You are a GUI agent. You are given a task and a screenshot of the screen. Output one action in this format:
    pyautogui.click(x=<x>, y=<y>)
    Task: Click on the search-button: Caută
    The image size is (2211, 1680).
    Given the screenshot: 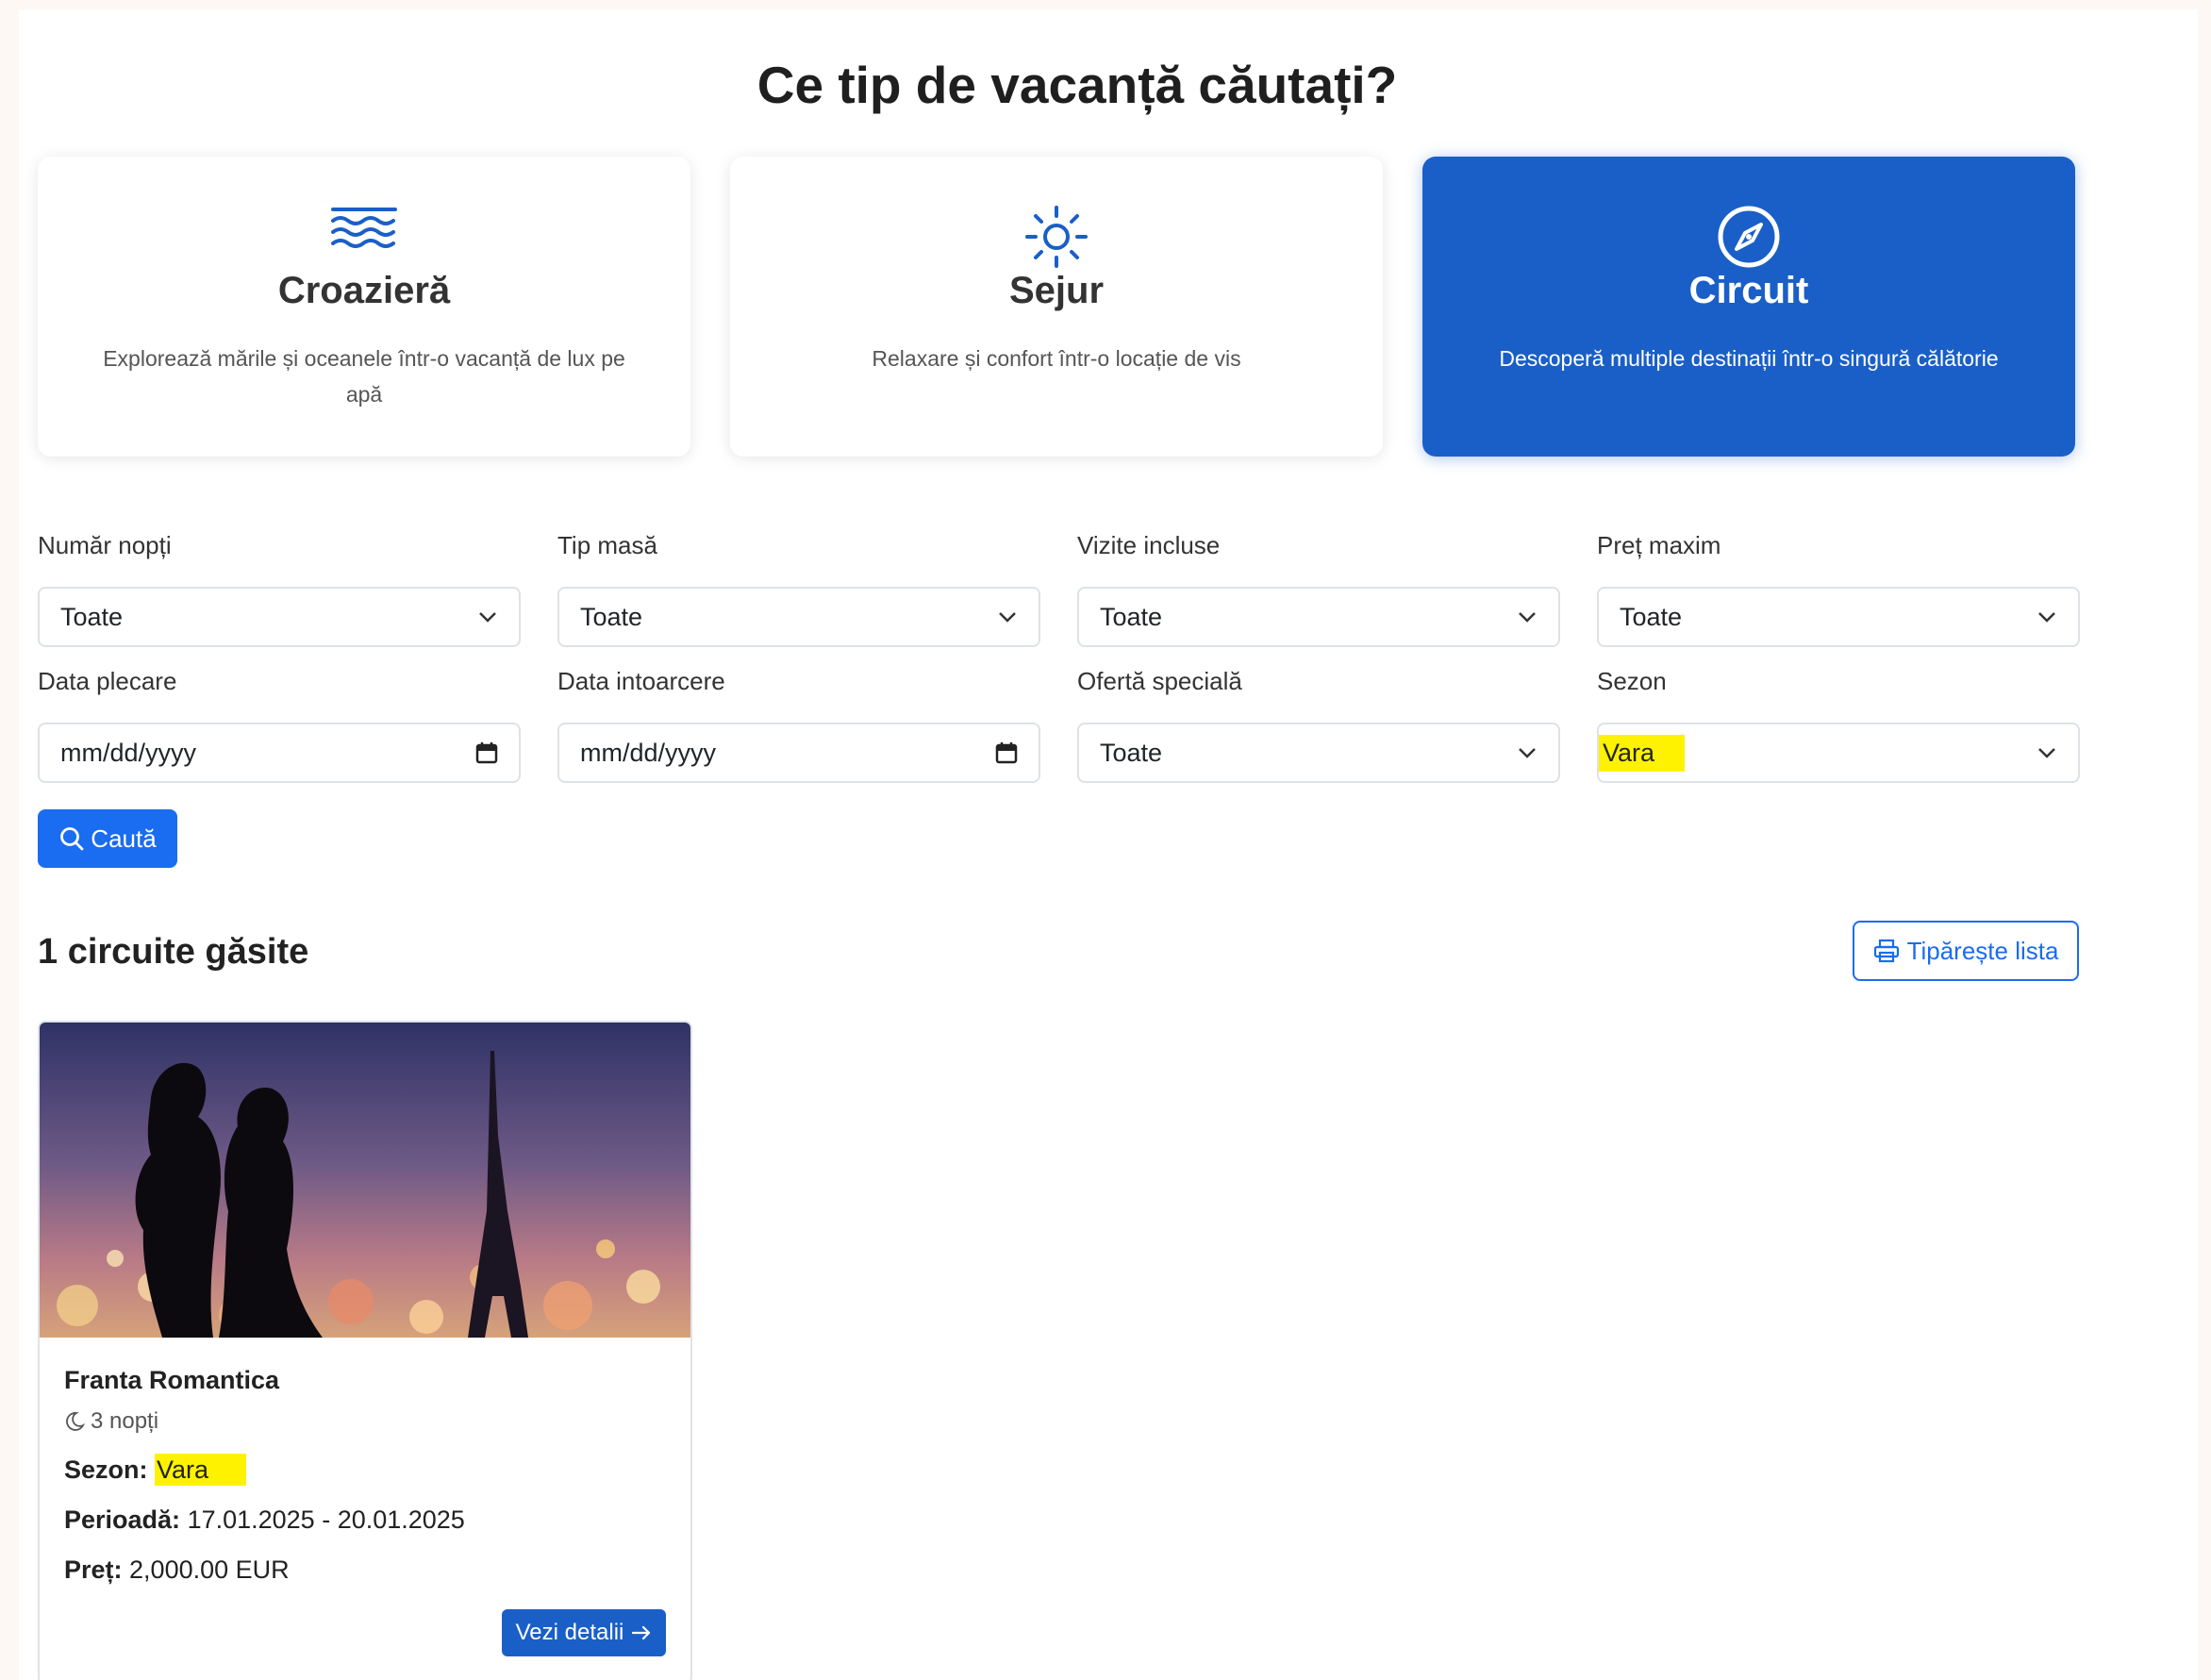 What is the action you would take?
    pyautogui.click(x=107, y=838)
    